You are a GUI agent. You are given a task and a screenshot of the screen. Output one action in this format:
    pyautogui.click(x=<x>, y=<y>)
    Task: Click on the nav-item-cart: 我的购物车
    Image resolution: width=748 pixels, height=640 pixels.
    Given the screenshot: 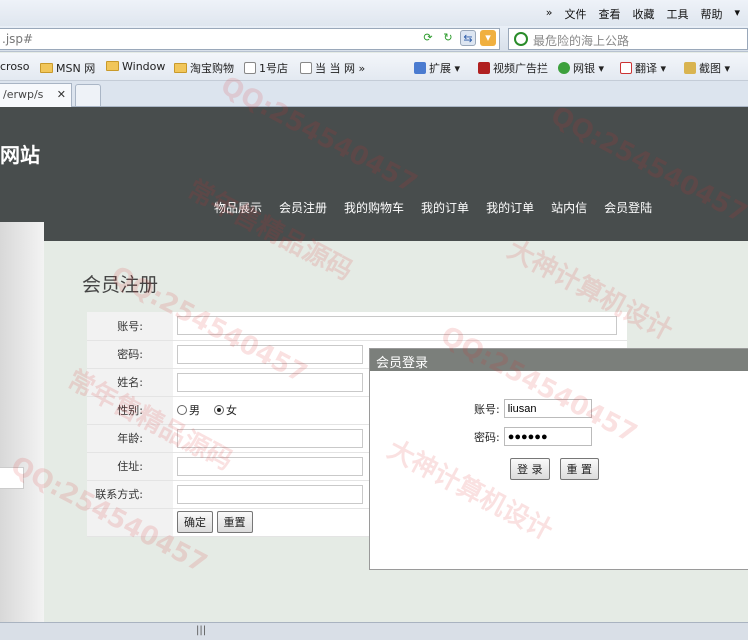 What is the action you would take?
    pyautogui.click(x=374, y=207)
    